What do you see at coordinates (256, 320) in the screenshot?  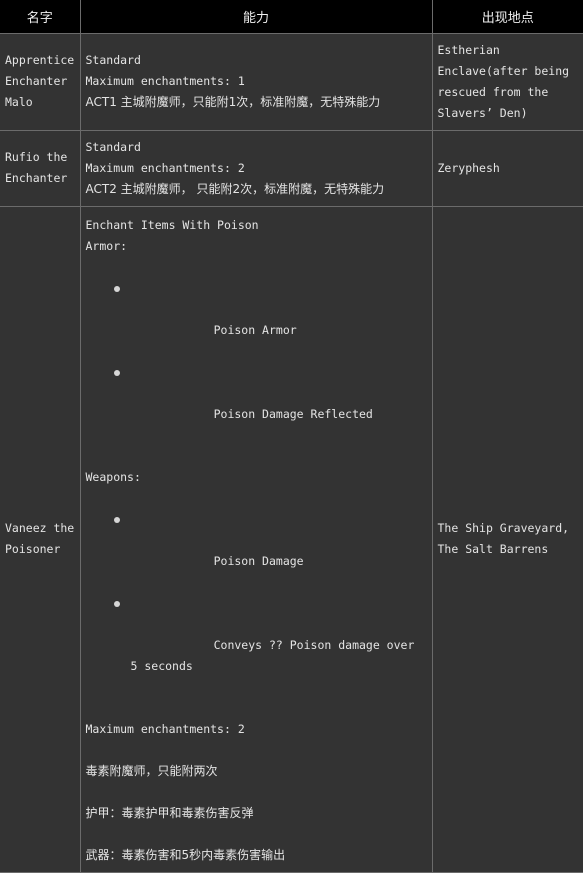 I see `list-item: Poison Armor` at bounding box center [256, 320].